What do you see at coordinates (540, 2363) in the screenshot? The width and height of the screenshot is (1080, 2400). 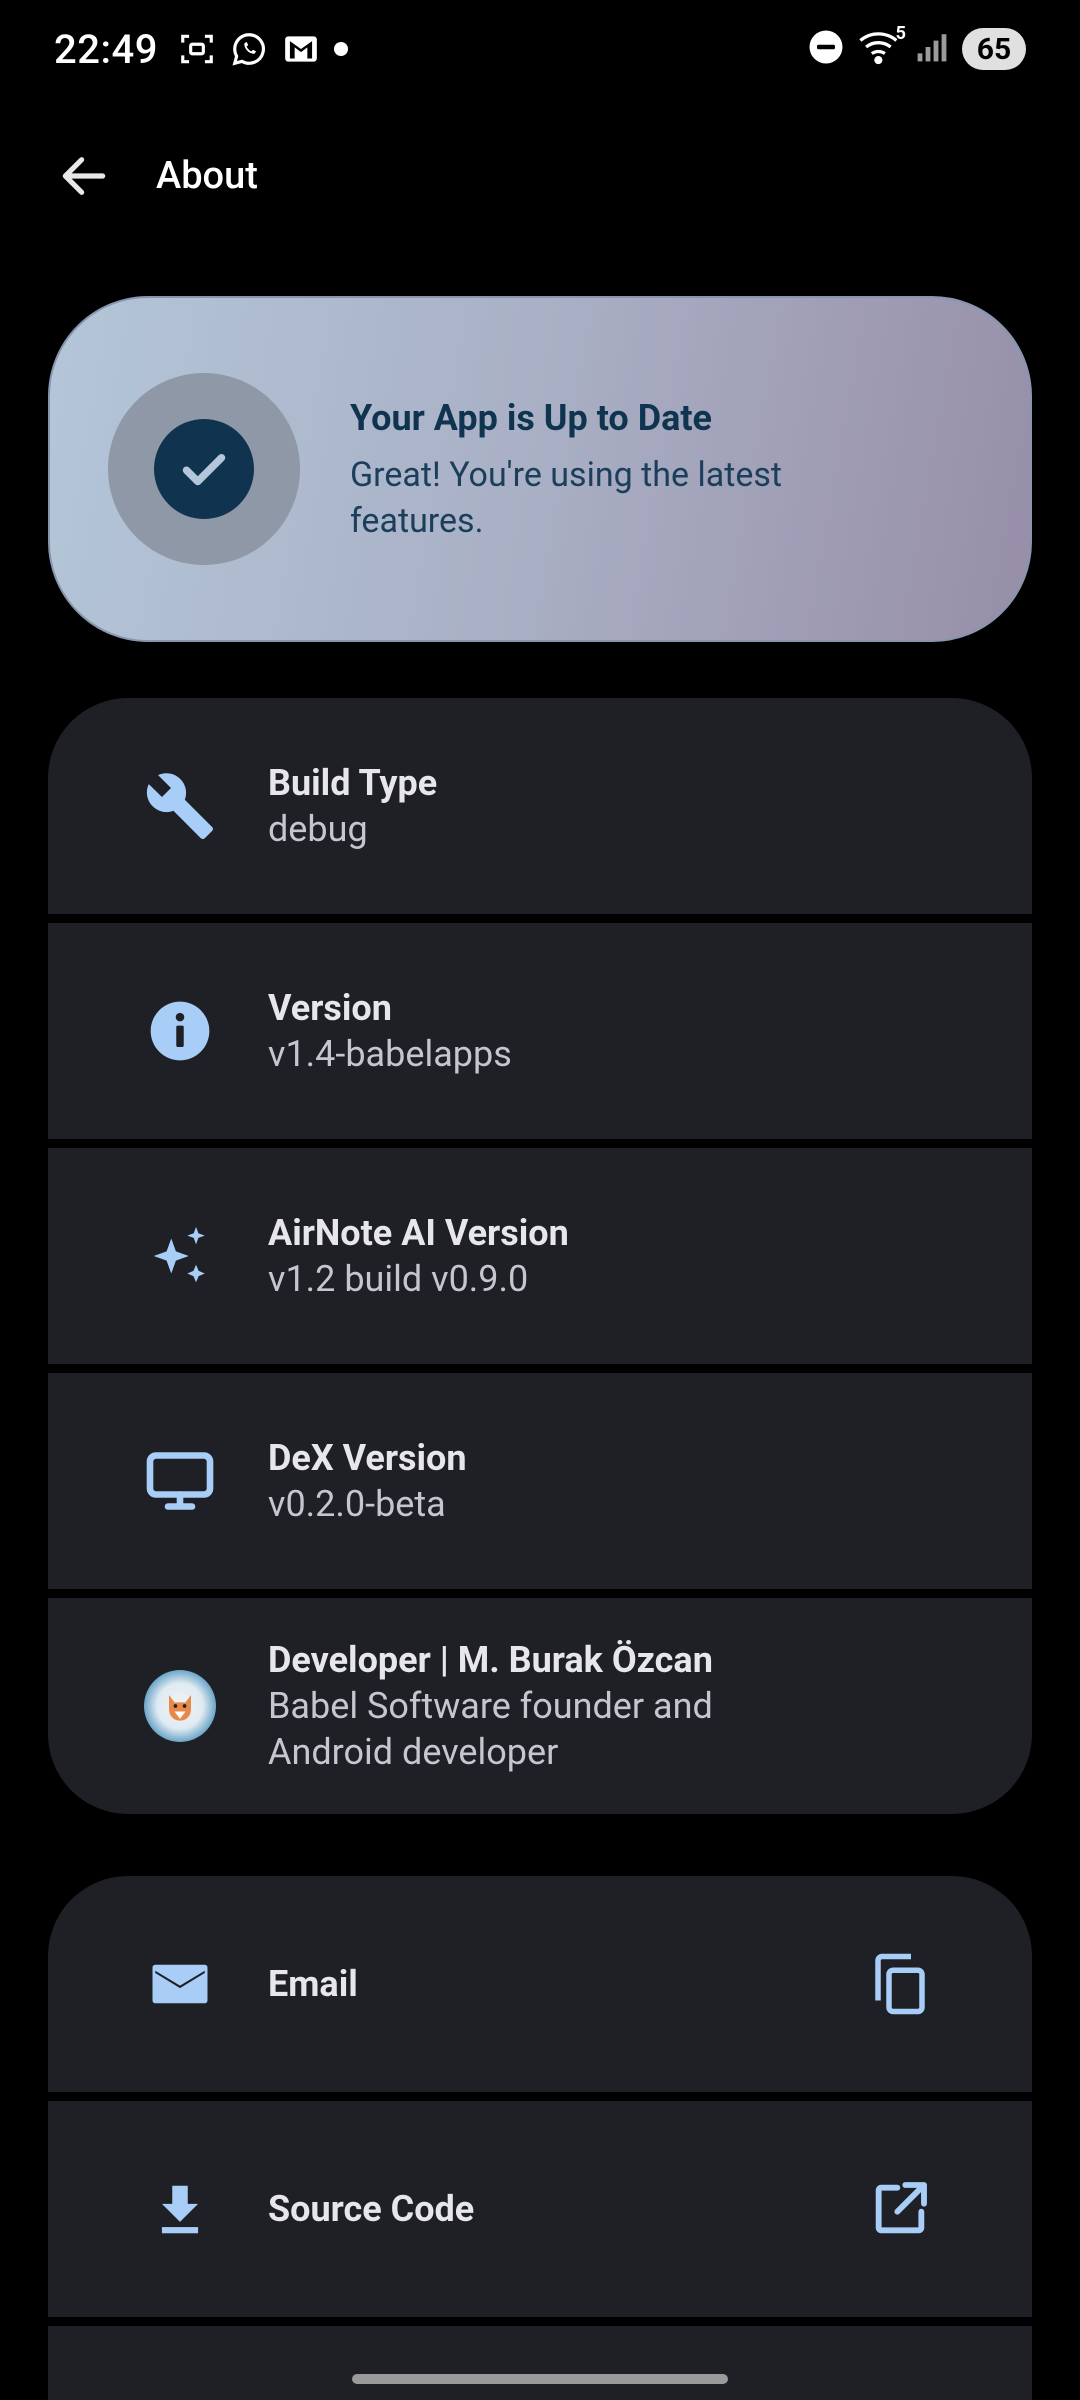 I see `list-item-next` at bounding box center [540, 2363].